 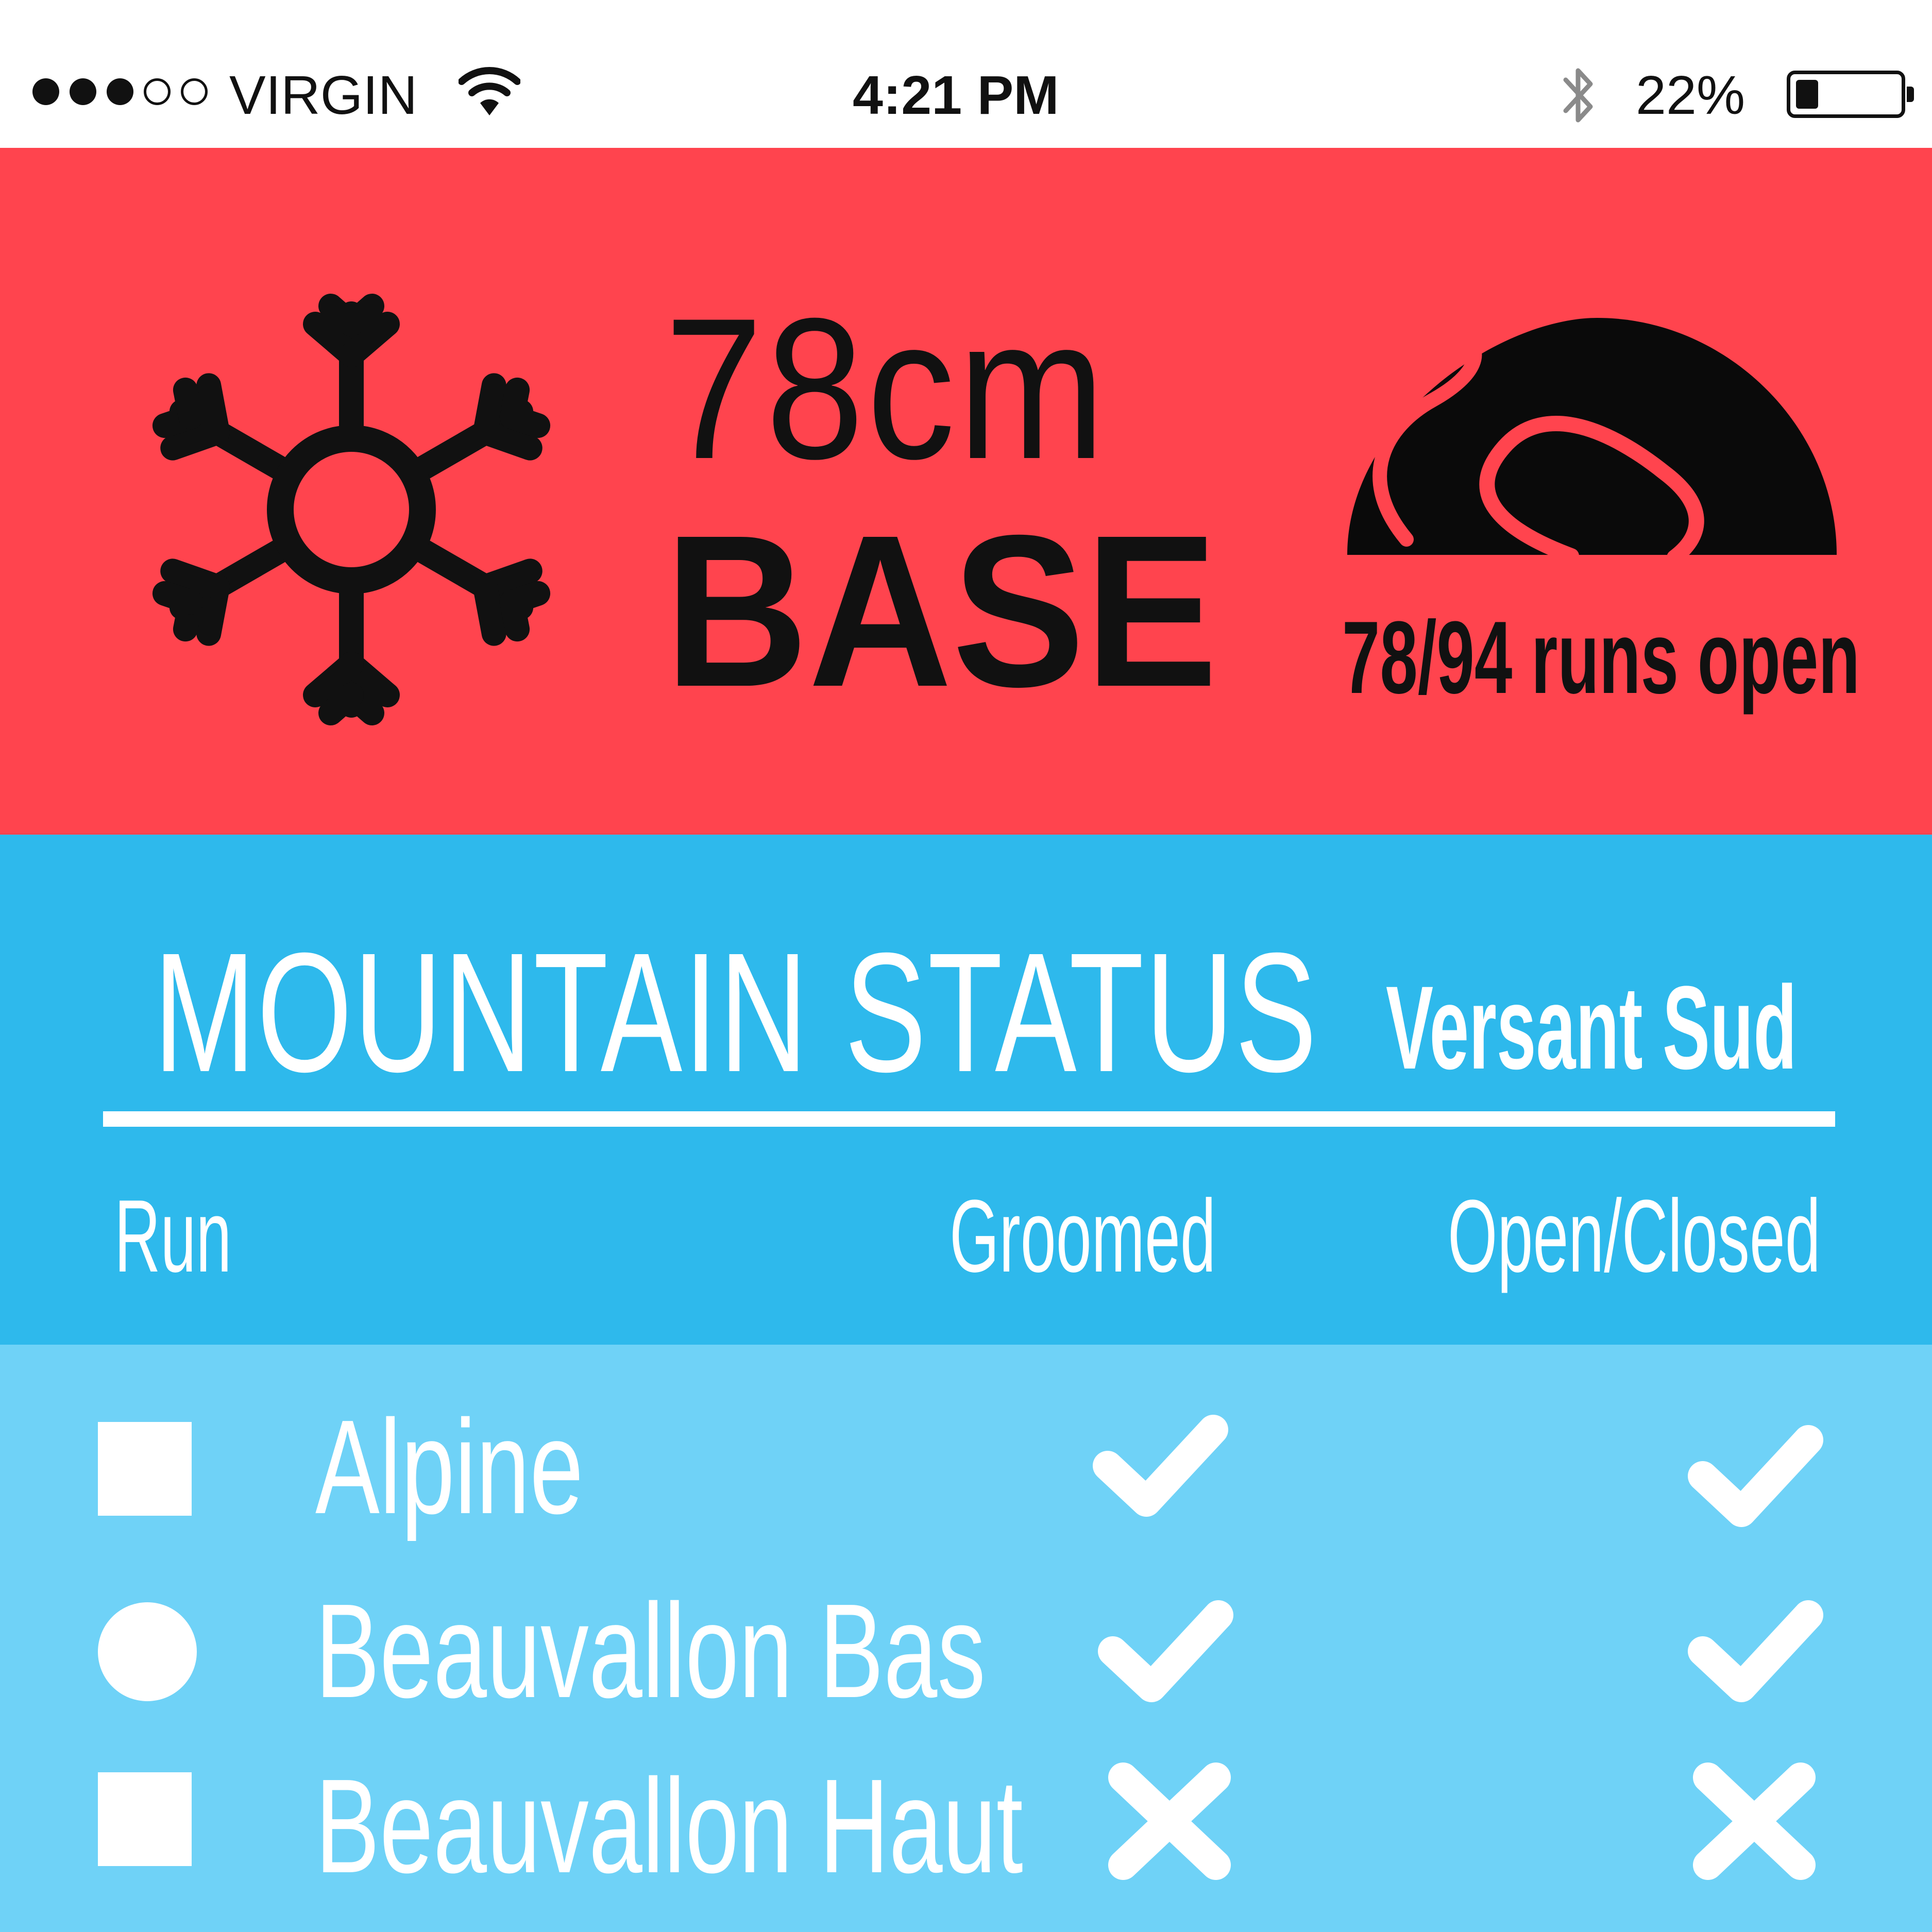 I want to click on battery-percent: 22%, so click(x=1690, y=95).